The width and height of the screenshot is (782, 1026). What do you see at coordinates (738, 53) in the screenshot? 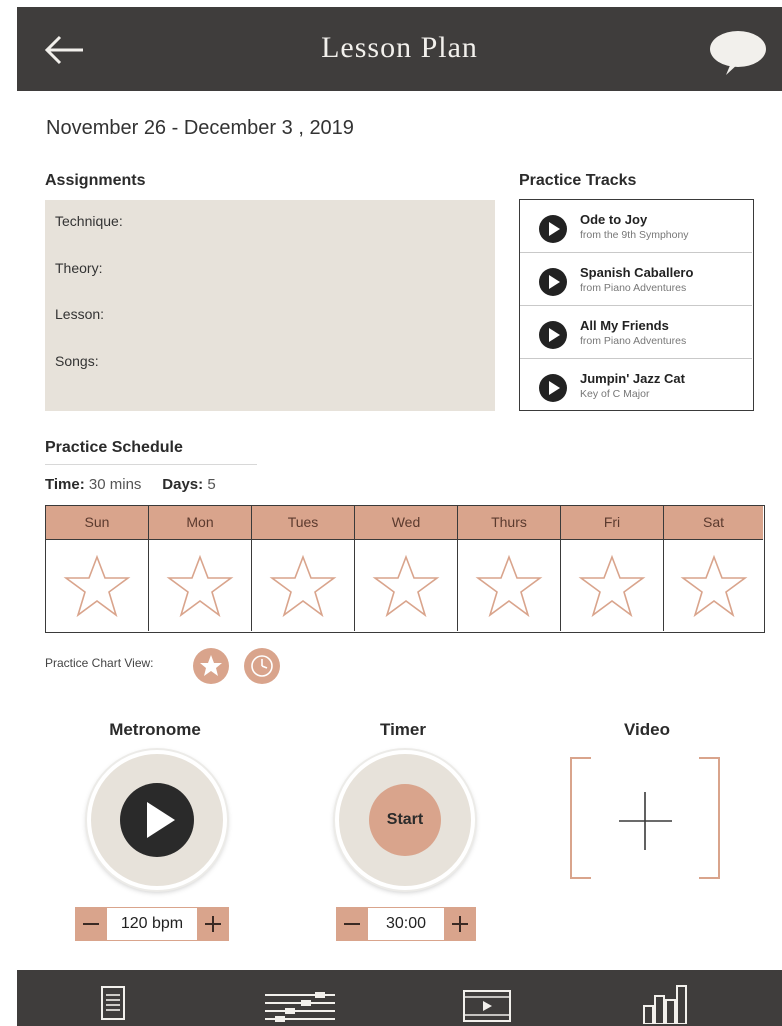
I see `chat-bubble-icon` at bounding box center [738, 53].